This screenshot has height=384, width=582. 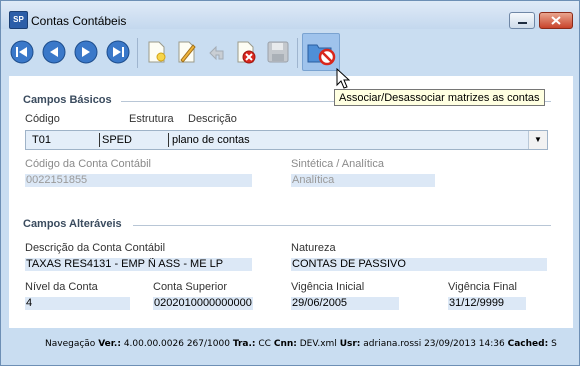 What do you see at coordinates (528, 344) in the screenshot?
I see `status-cached-label: Cached:` at bounding box center [528, 344].